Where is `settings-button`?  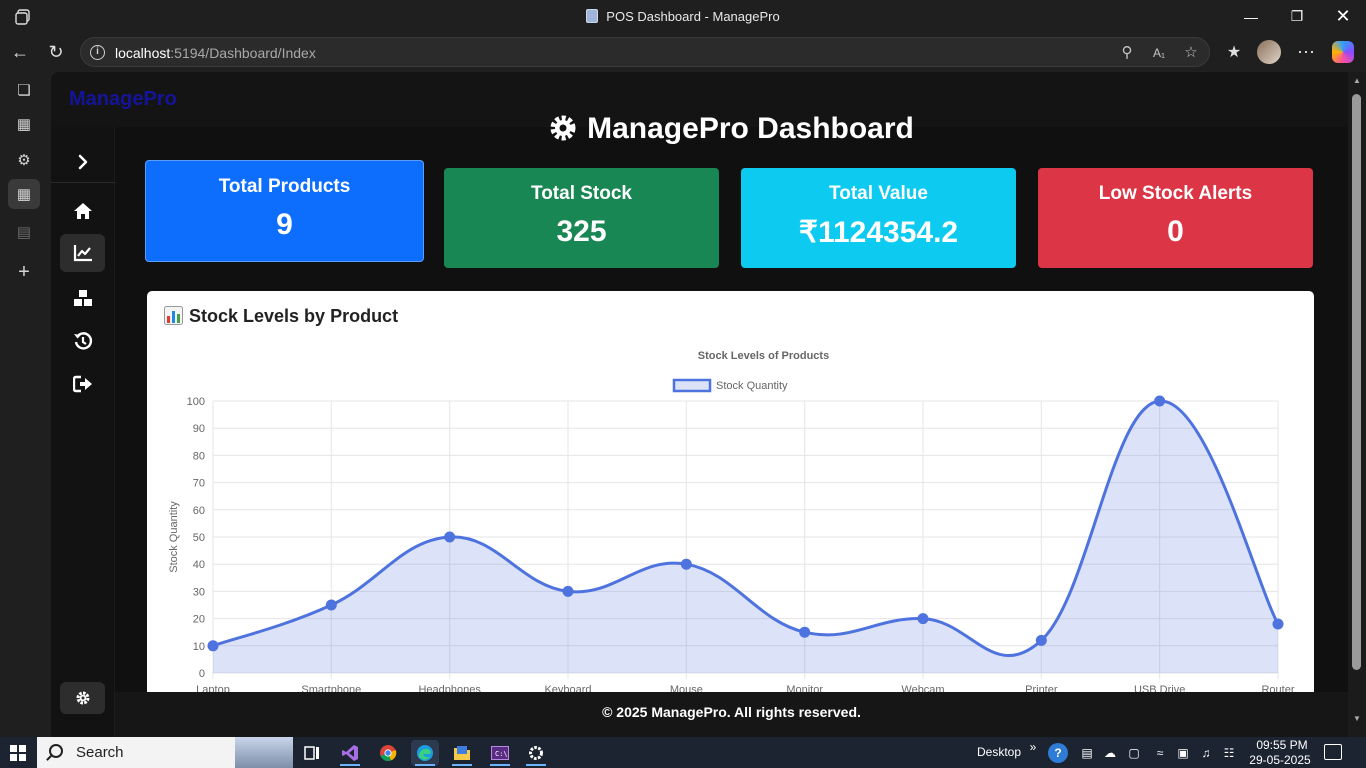
settings-button is located at coordinates (82, 698).